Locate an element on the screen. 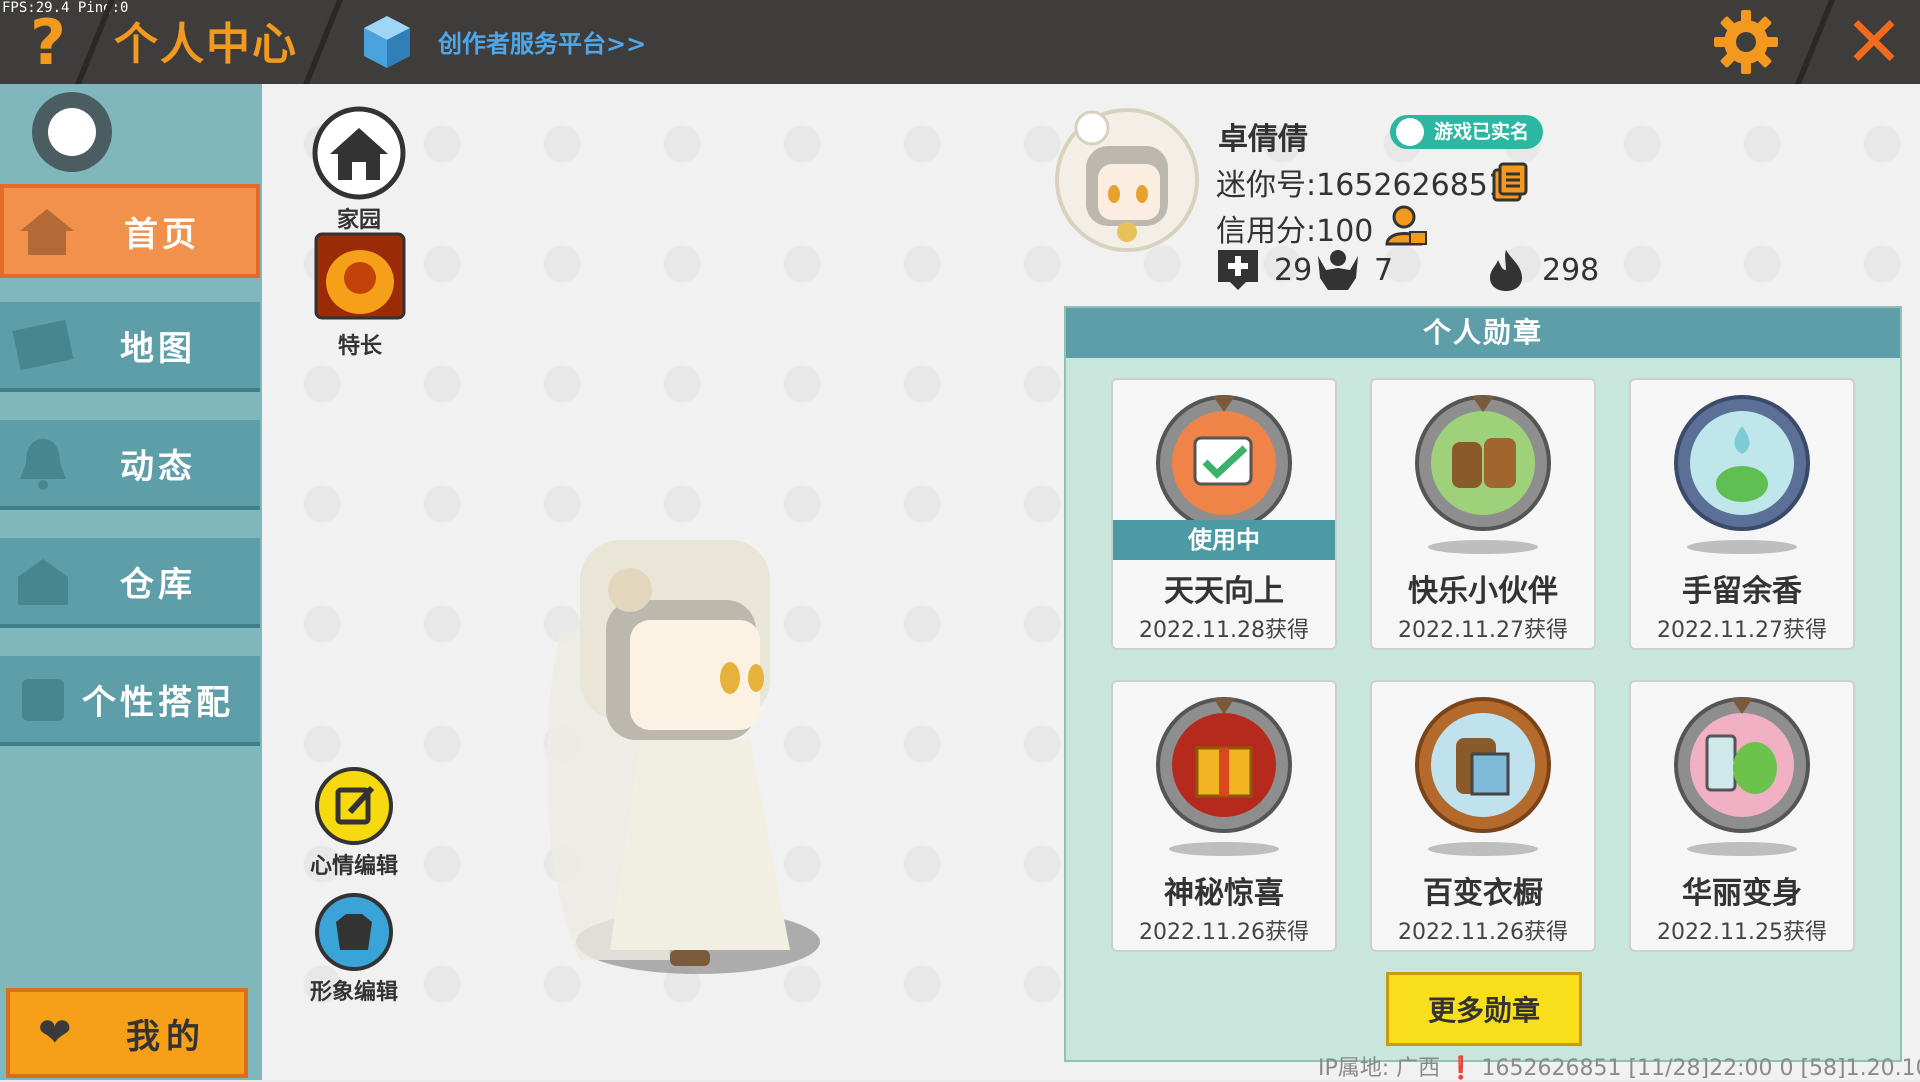 This screenshot has width=1920, height=1082. plus-box-icon is located at coordinates (1238, 270).